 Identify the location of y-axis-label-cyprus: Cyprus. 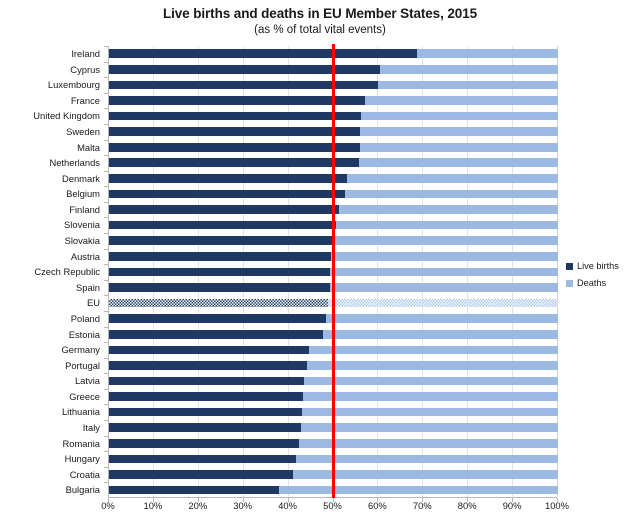
(85, 69).